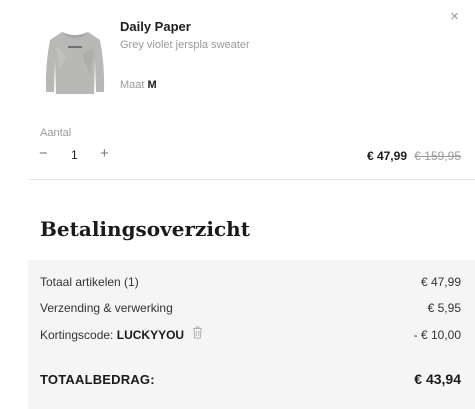  Describe the element at coordinates (150, 335) in the screenshot. I see `discount-code-value: LUCKYYOU` at that location.